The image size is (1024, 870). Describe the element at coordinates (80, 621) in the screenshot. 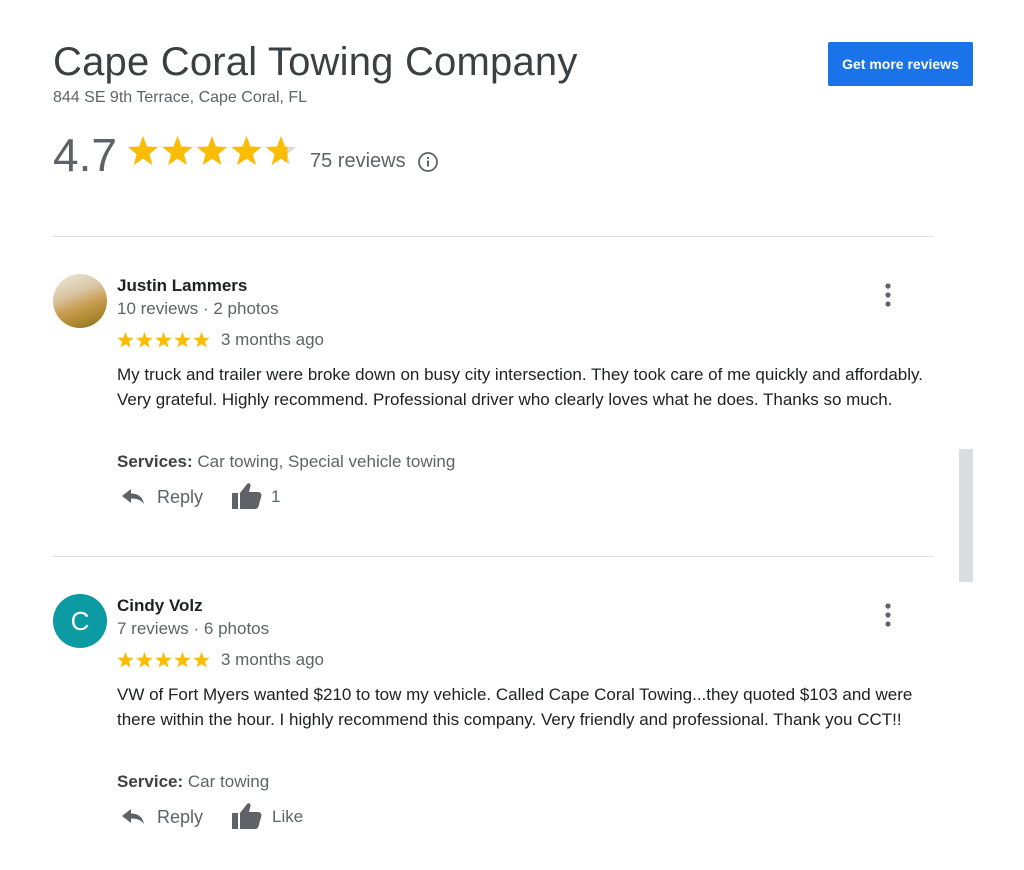

I see `reviewer-avatar: C` at that location.